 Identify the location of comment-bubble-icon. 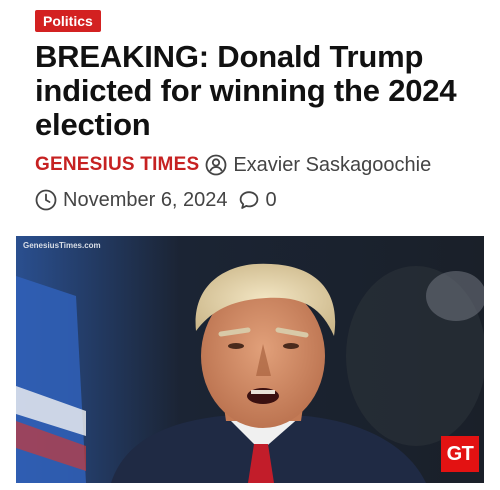
(249, 200).